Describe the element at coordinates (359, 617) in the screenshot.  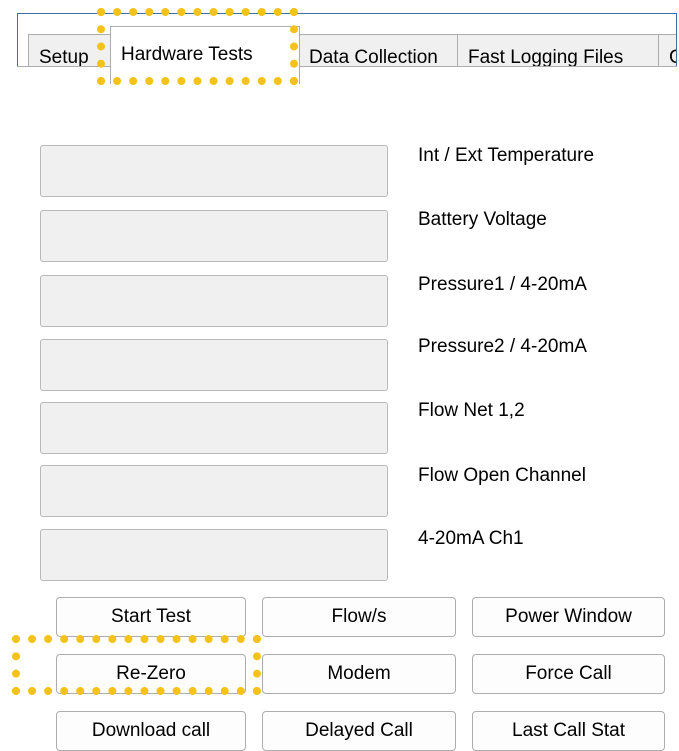
I see `flow-s-button: Flow/s` at that location.